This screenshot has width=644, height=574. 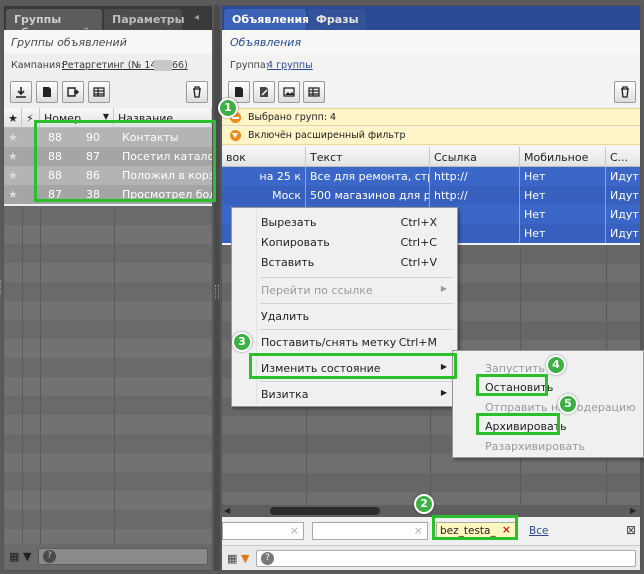 What do you see at coordinates (266, 42) in the screenshot?
I see `right-panel-title: Объявления` at bounding box center [266, 42].